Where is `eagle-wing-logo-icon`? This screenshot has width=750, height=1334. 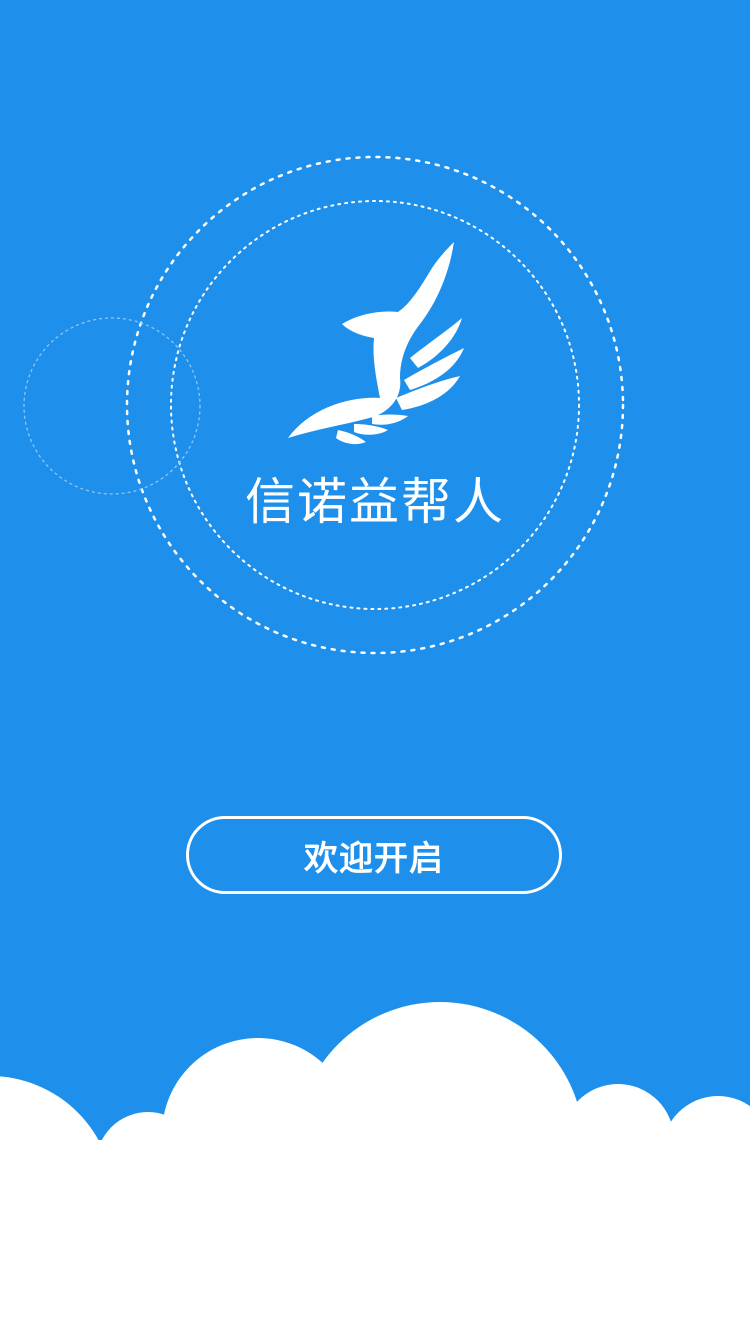
eagle-wing-logo-icon is located at coordinates (376, 343).